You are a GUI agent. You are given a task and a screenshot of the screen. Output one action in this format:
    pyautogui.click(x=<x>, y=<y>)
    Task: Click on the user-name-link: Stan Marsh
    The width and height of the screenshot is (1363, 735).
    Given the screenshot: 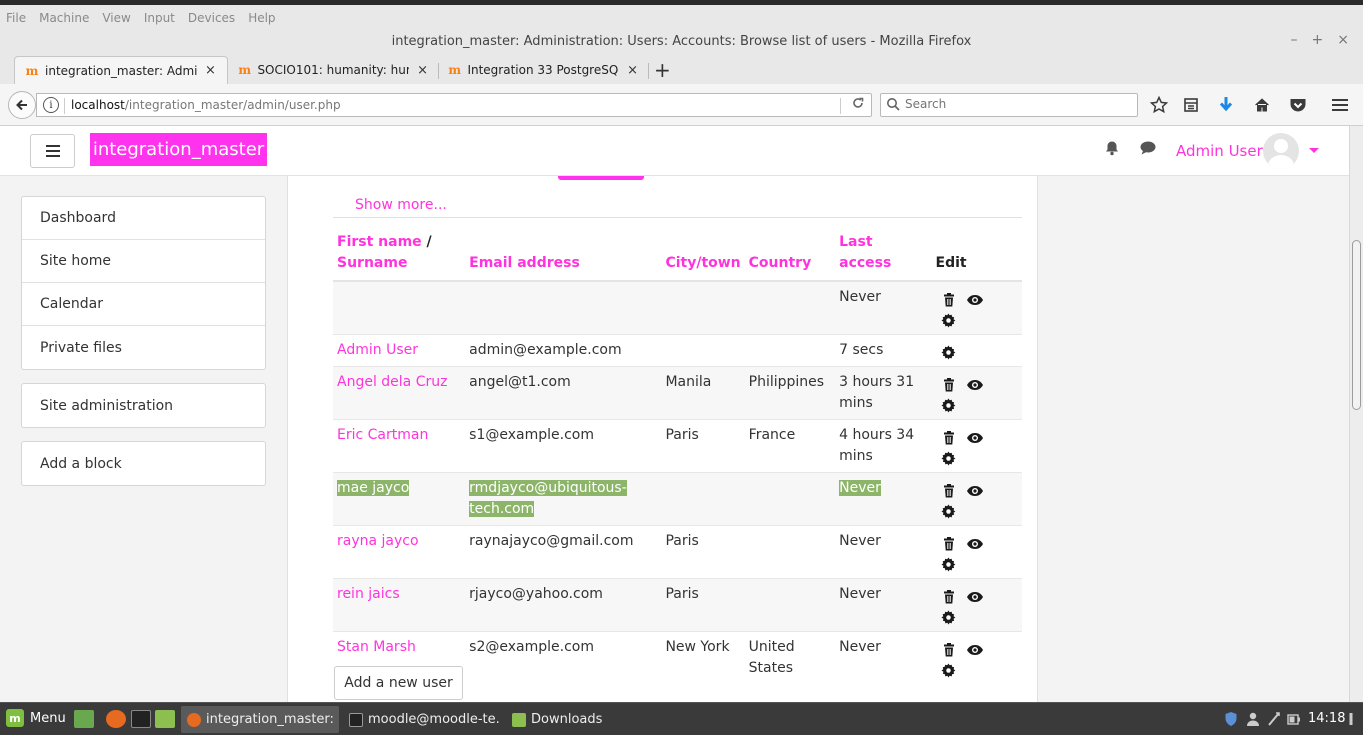 What is the action you would take?
    pyautogui.click(x=376, y=647)
    